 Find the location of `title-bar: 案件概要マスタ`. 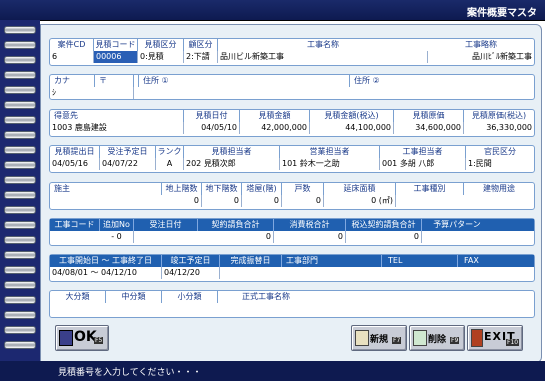

title-bar: 案件概要マスタ is located at coordinates (272, 10).